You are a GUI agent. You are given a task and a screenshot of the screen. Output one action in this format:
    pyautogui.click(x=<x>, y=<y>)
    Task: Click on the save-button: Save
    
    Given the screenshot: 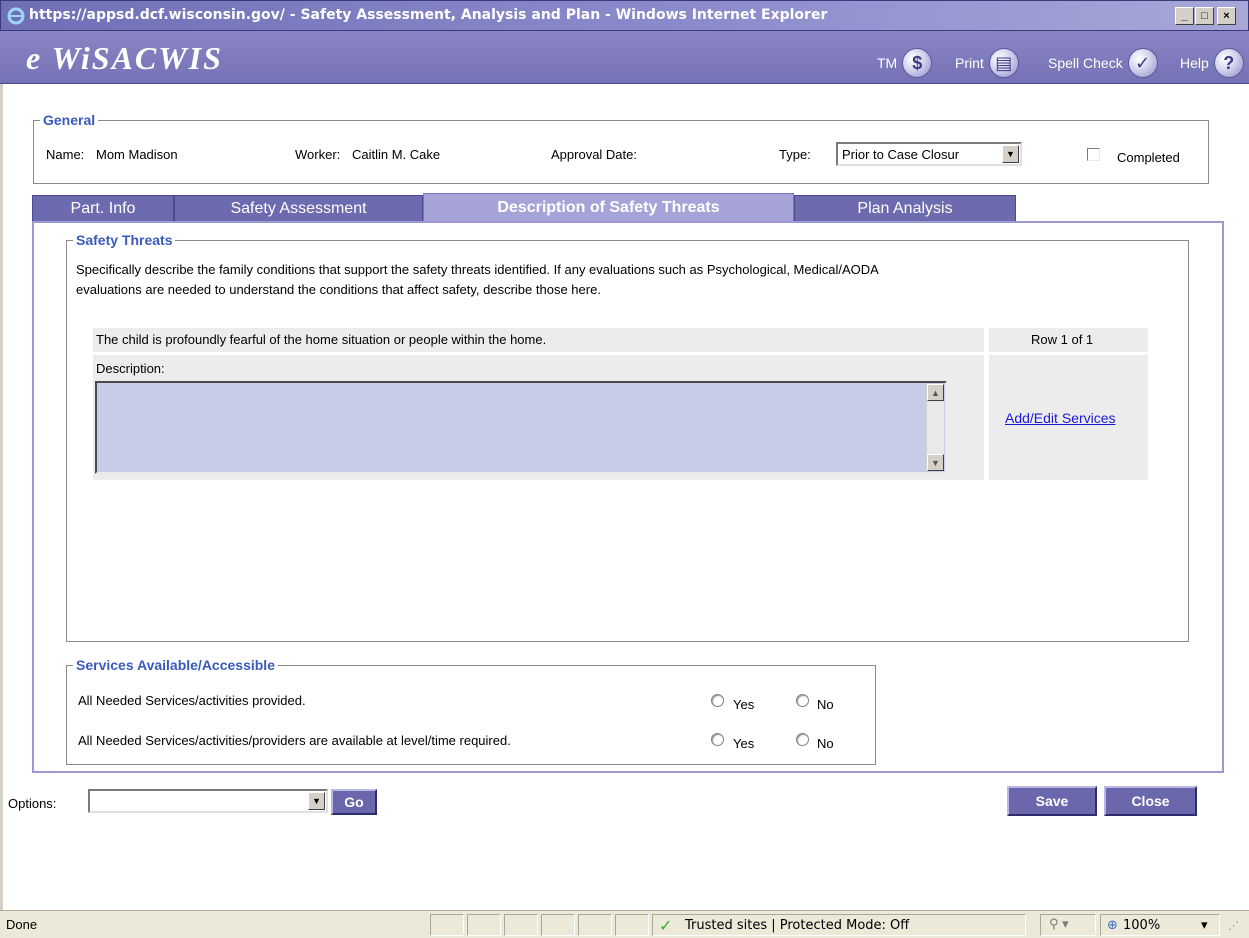 What is the action you would take?
    pyautogui.click(x=1052, y=801)
    